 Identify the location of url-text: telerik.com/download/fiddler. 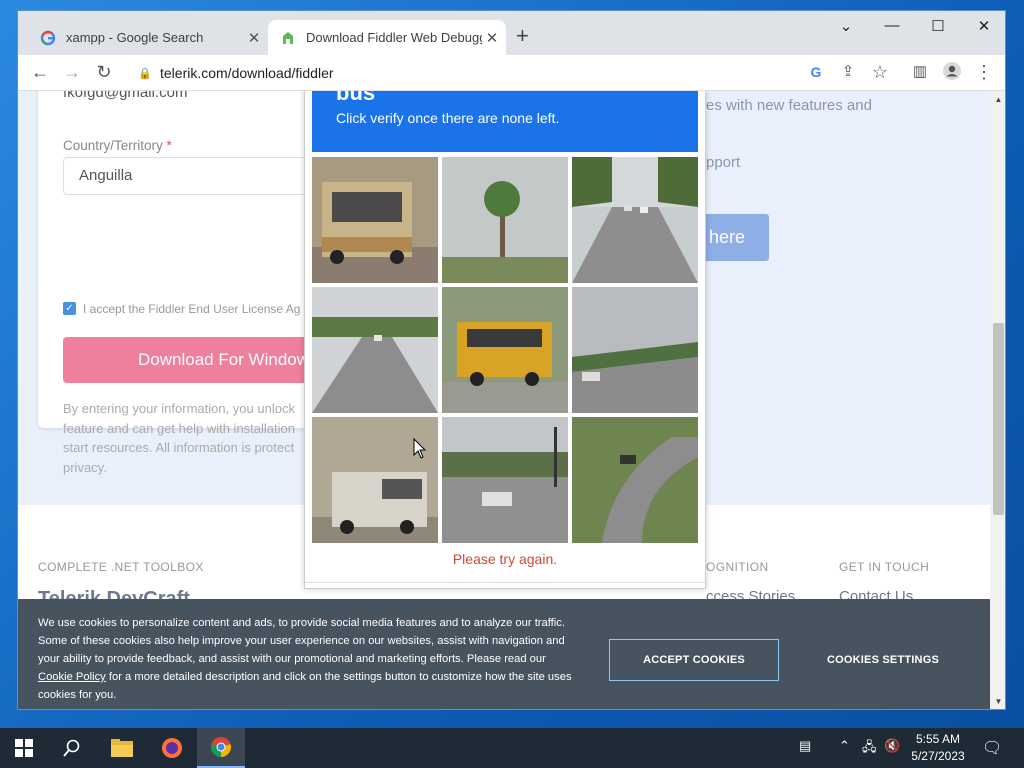
(247, 73).